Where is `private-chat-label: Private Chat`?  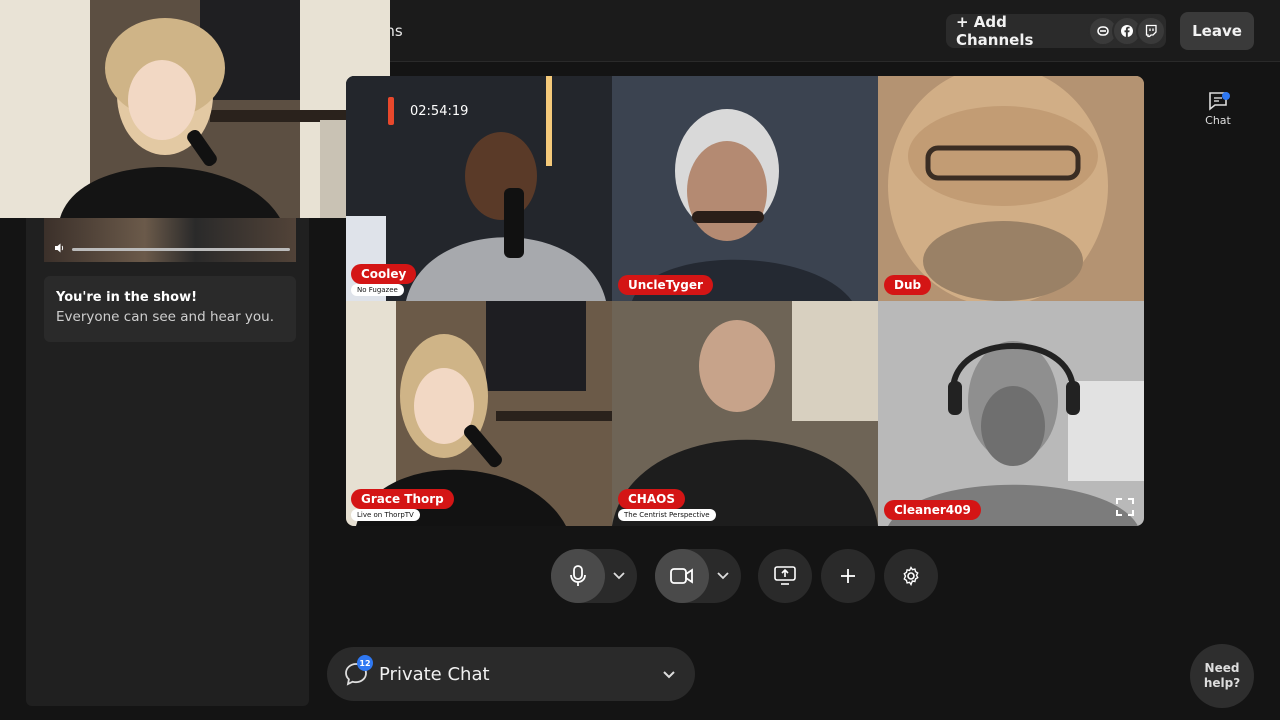
private-chat-label: Private Chat is located at coordinates (434, 674).